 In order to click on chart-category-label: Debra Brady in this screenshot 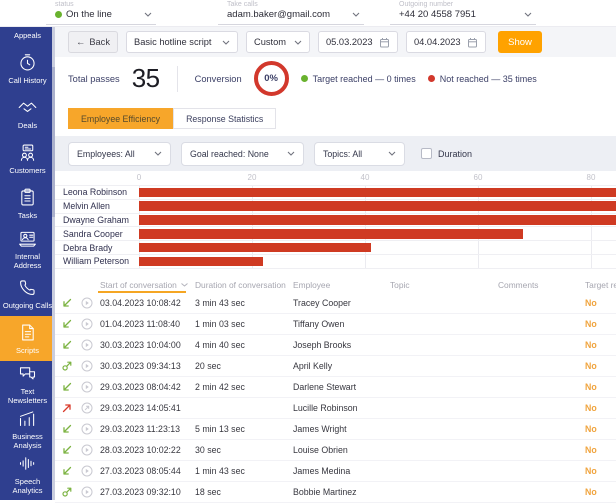, I will do `click(88, 247)`.